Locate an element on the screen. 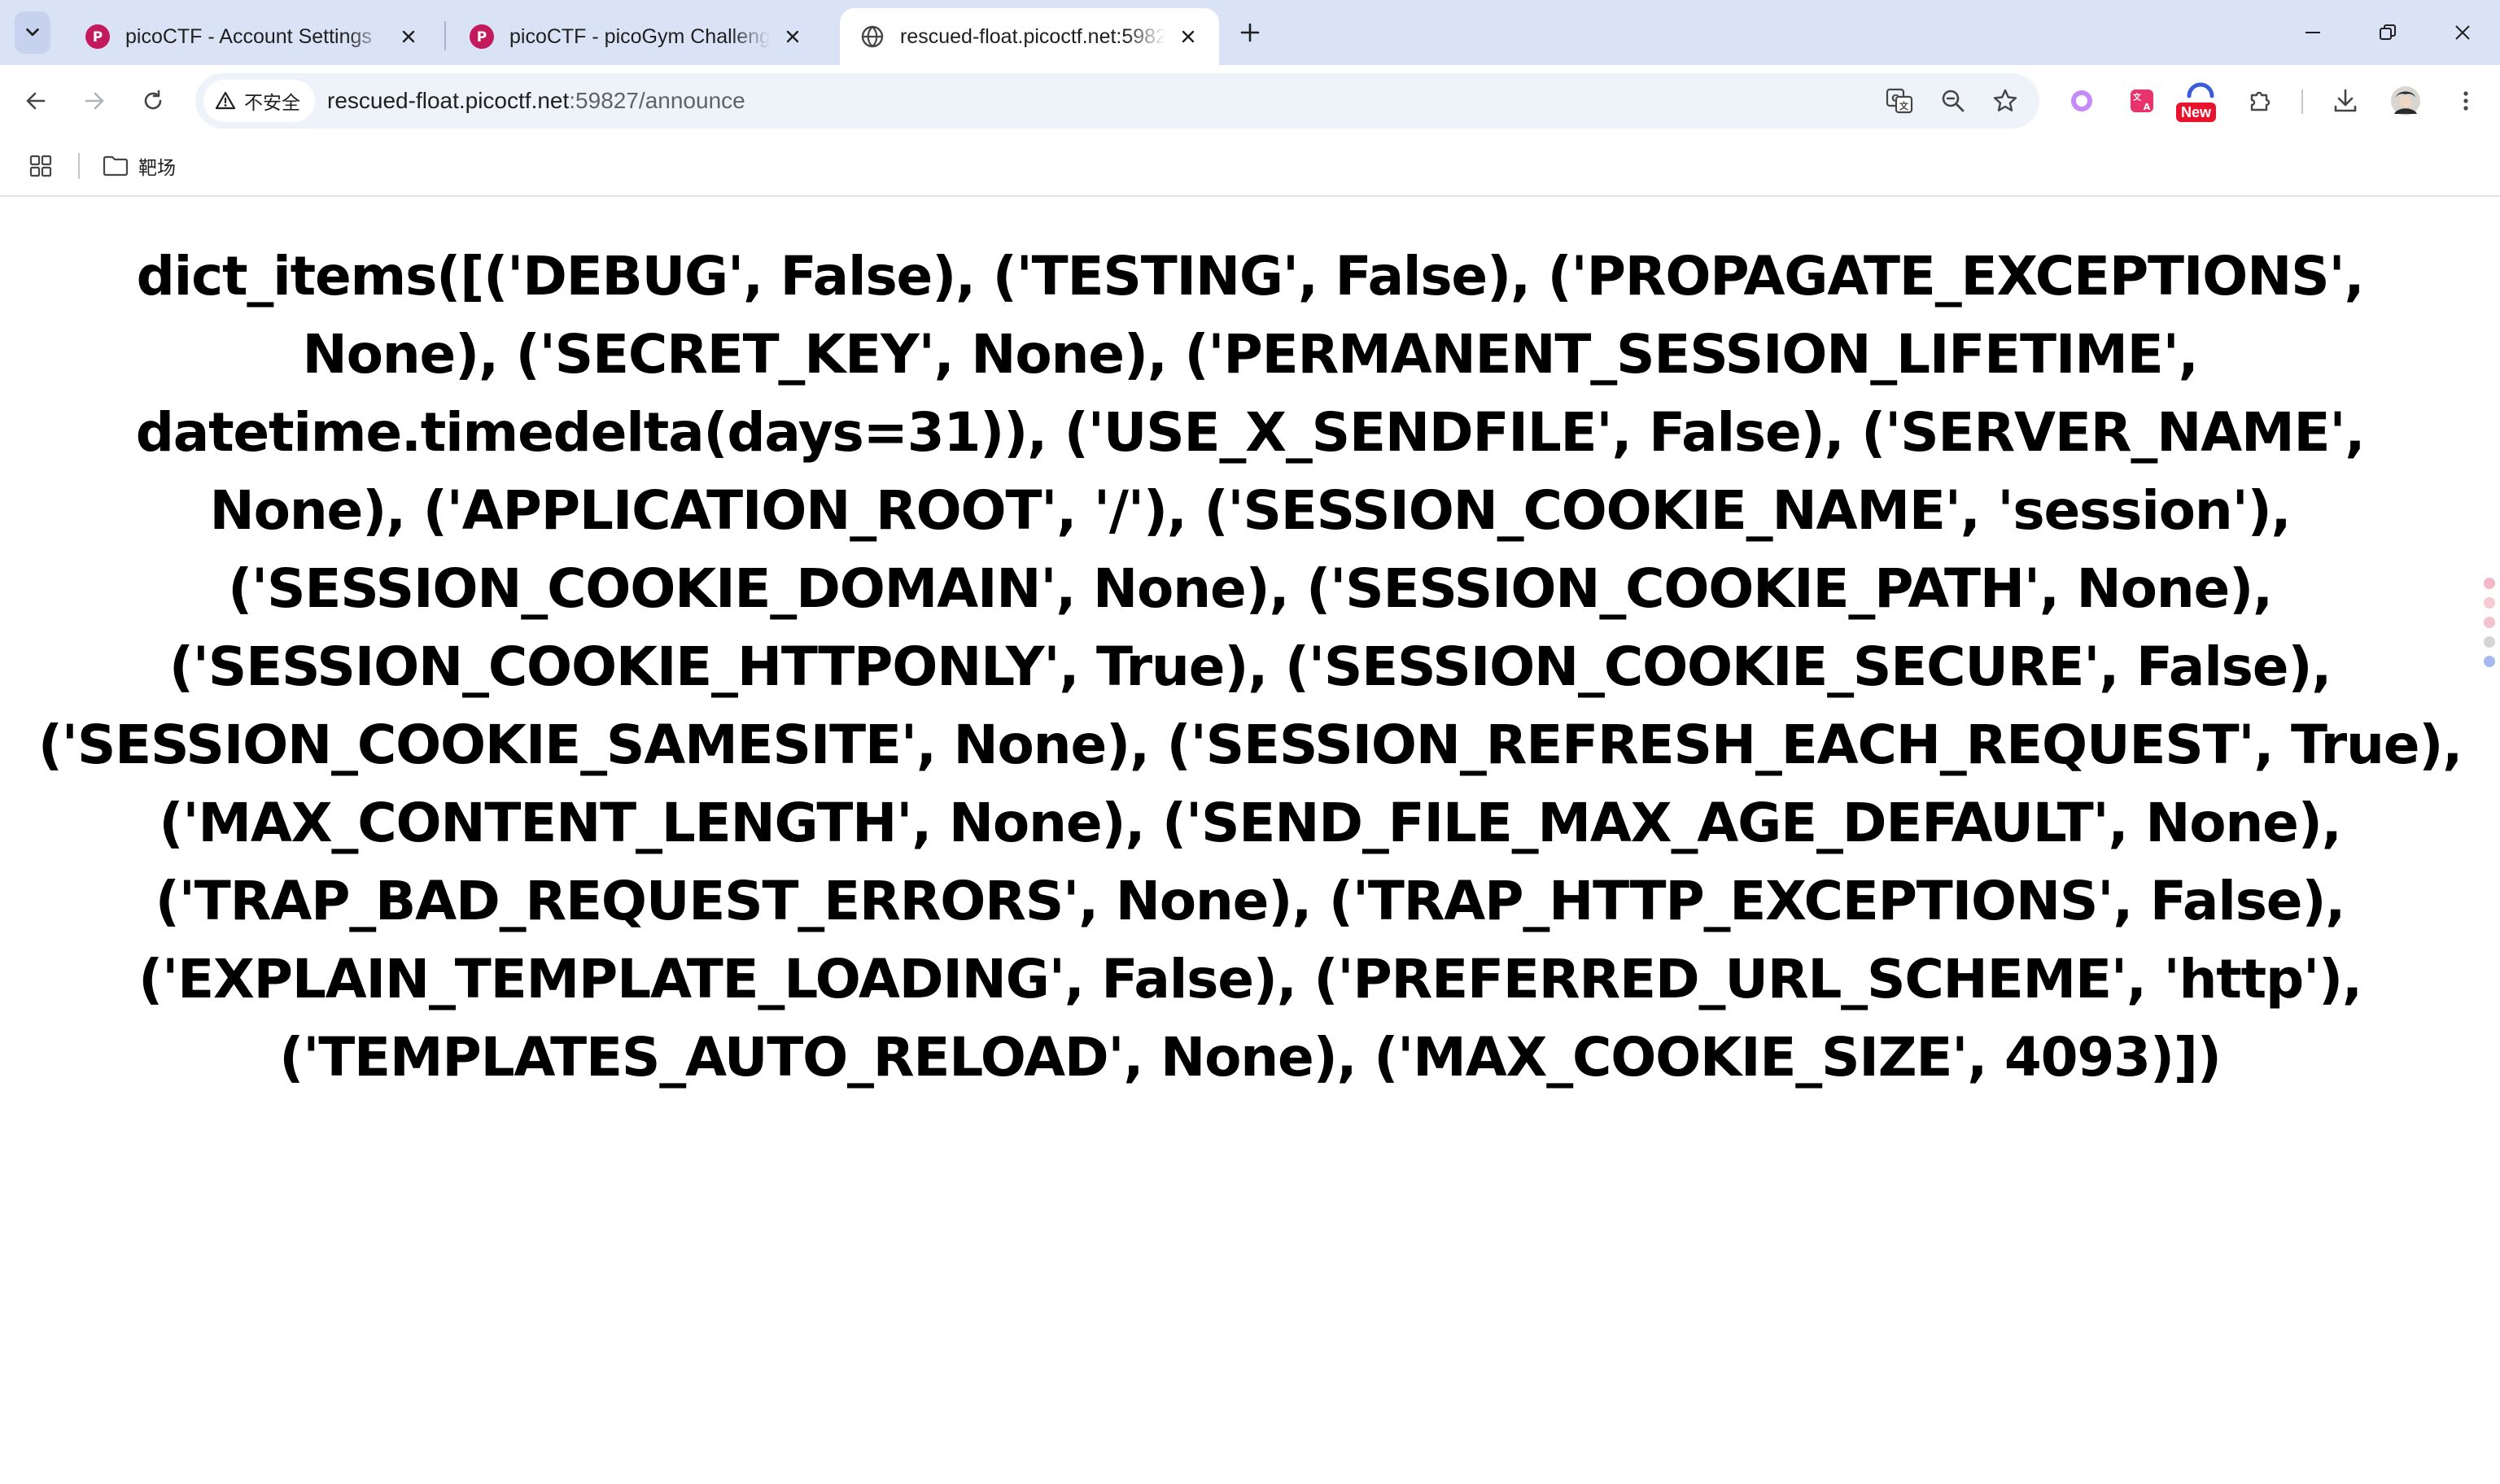 This screenshot has width=2500, height=1484. arrow-right-icon is located at coordinates (94, 101).